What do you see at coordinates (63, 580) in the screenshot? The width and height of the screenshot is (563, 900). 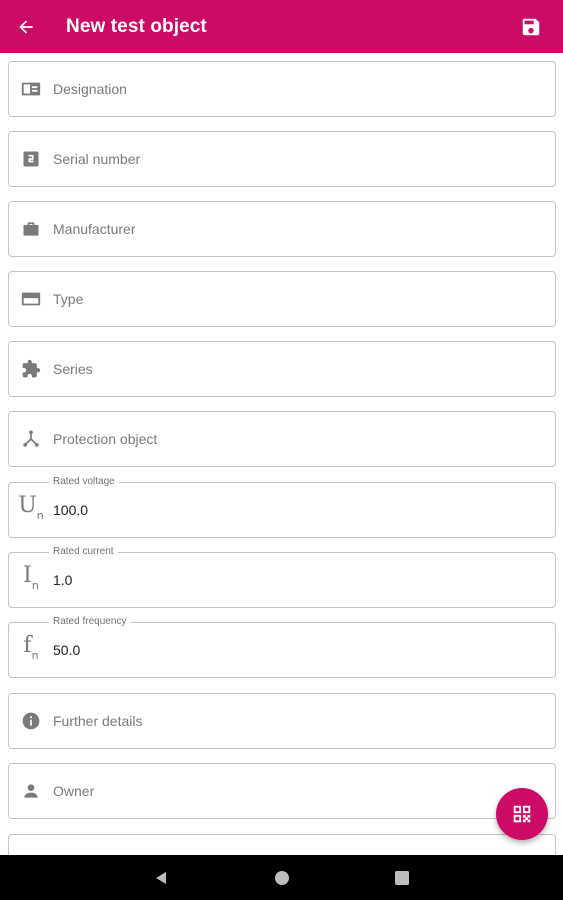 I see `rated-current-value: 1.0` at bounding box center [63, 580].